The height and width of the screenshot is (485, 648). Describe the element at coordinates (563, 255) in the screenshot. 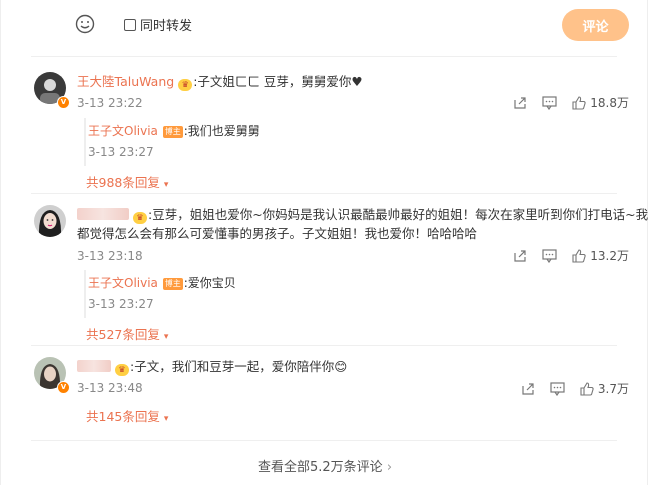

I see `comment-actions: 13.2万` at that location.